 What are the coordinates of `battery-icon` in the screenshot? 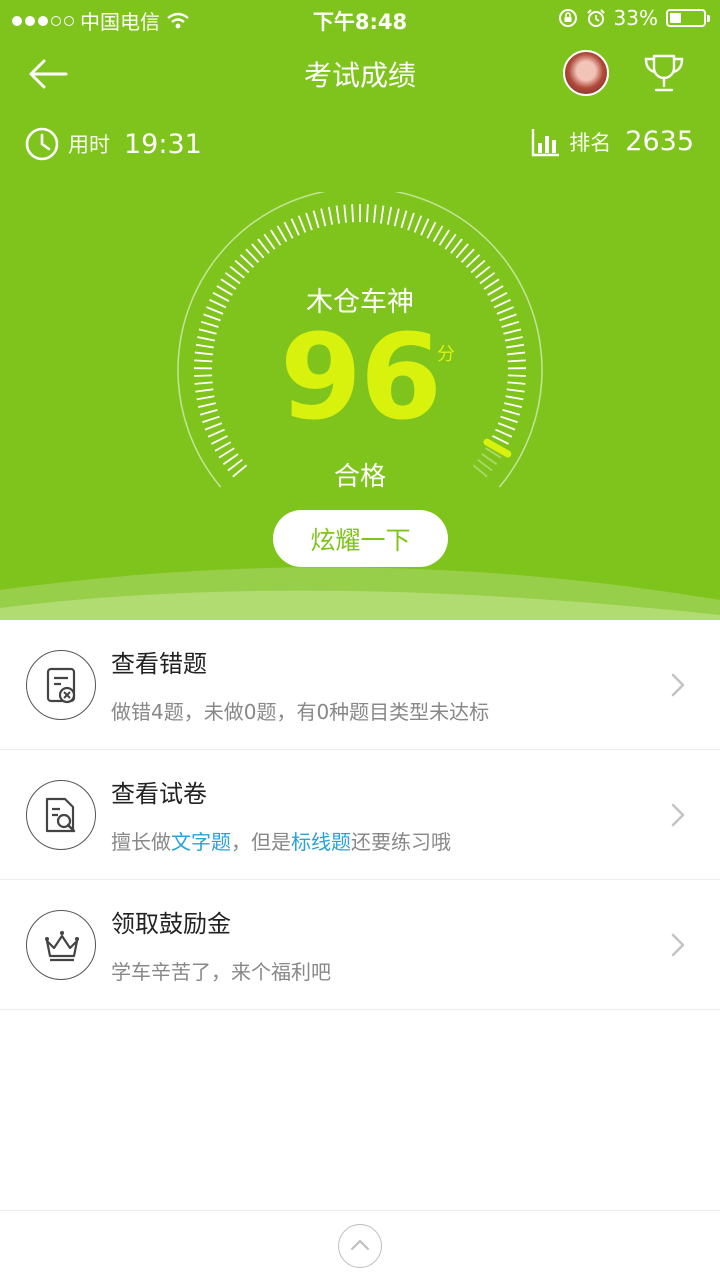 It's located at (688, 18).